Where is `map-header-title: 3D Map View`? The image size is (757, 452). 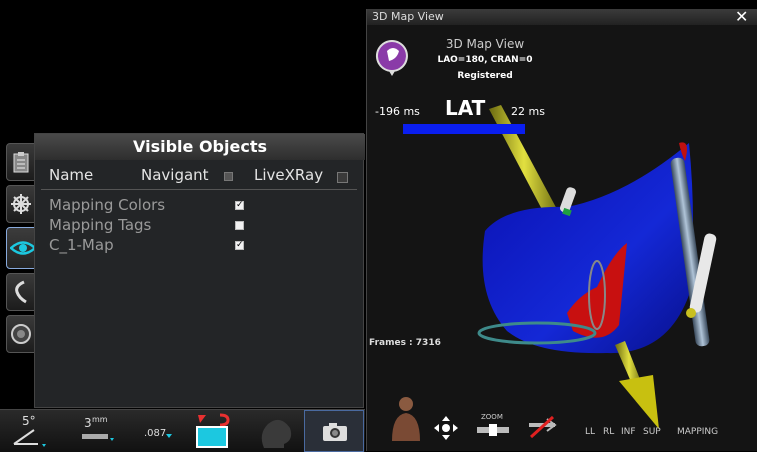
map-header-title: 3D Map View is located at coordinates (485, 44).